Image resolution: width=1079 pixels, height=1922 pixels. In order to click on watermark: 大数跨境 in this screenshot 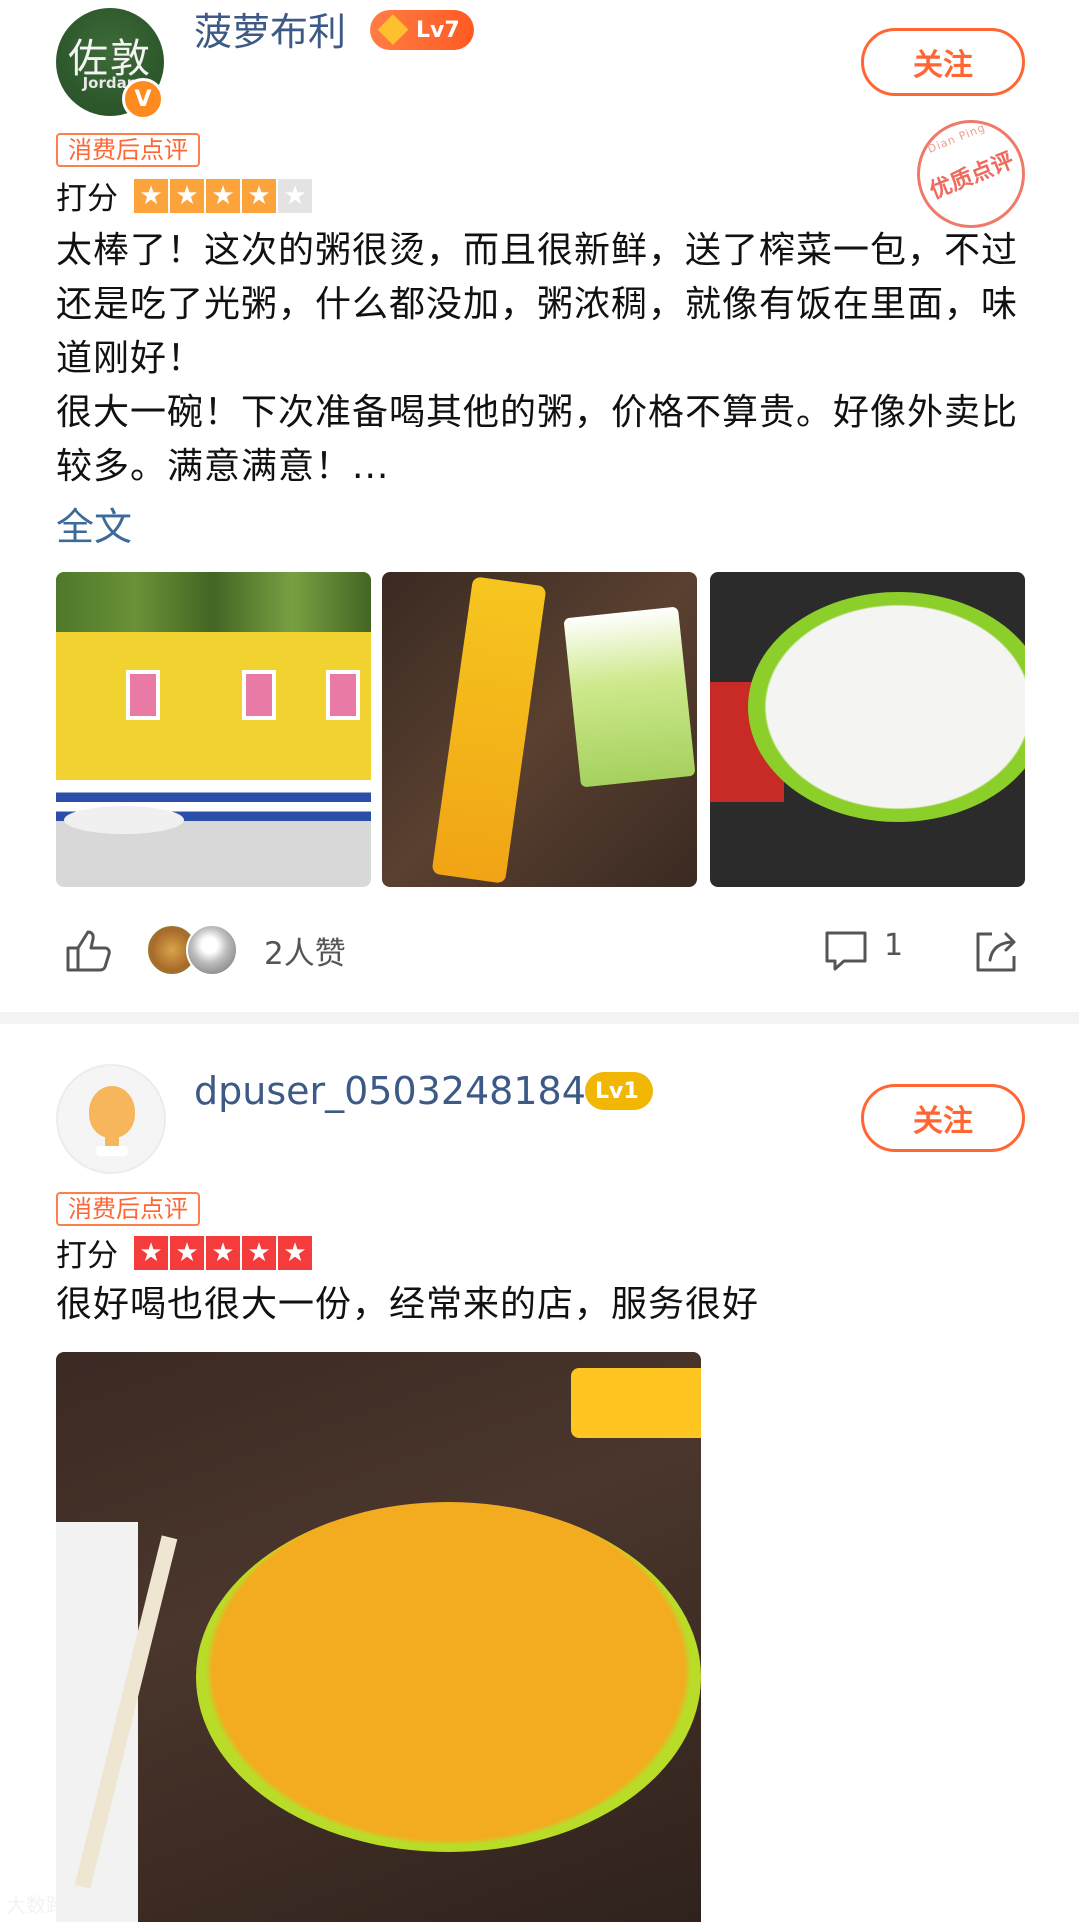, I will do `click(46, 1905)`.